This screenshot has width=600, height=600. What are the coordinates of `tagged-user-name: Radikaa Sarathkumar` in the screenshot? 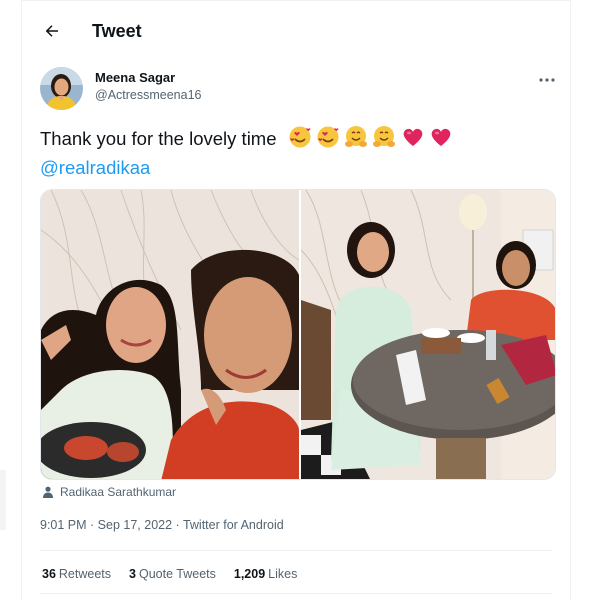 It's located at (118, 492).